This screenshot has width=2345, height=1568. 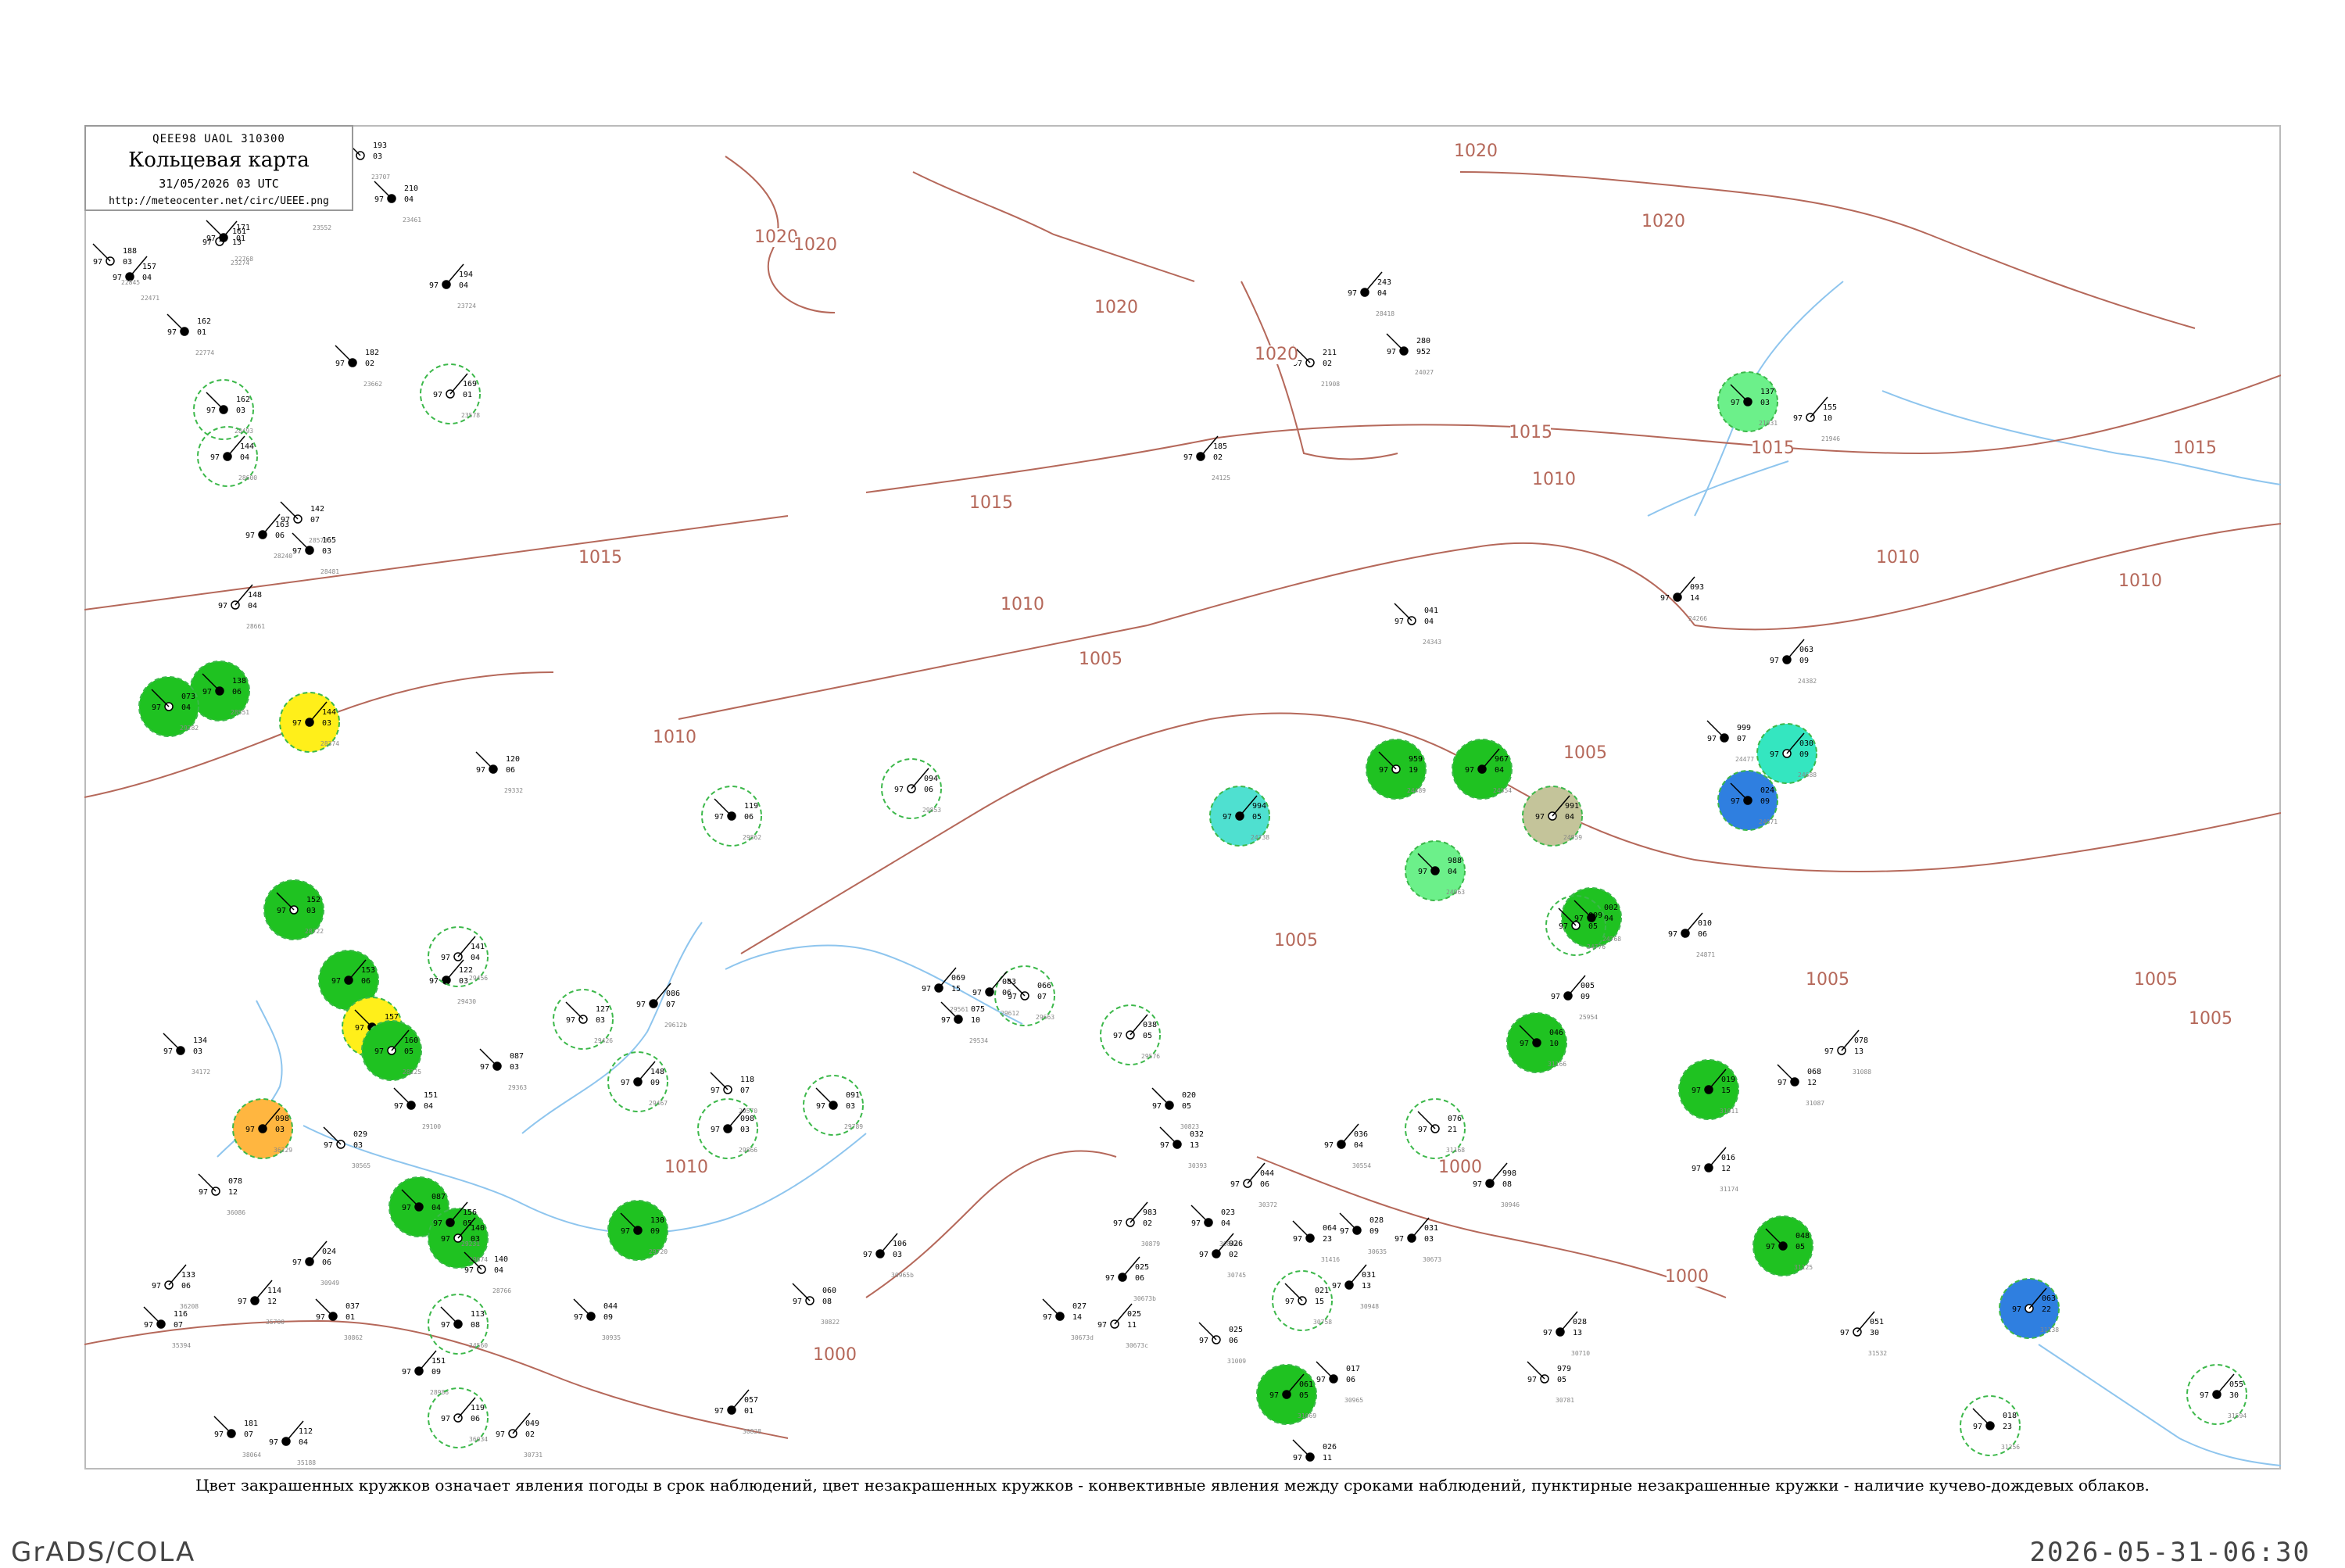 I want to click on station-pressure: 094, so click(x=931, y=779).